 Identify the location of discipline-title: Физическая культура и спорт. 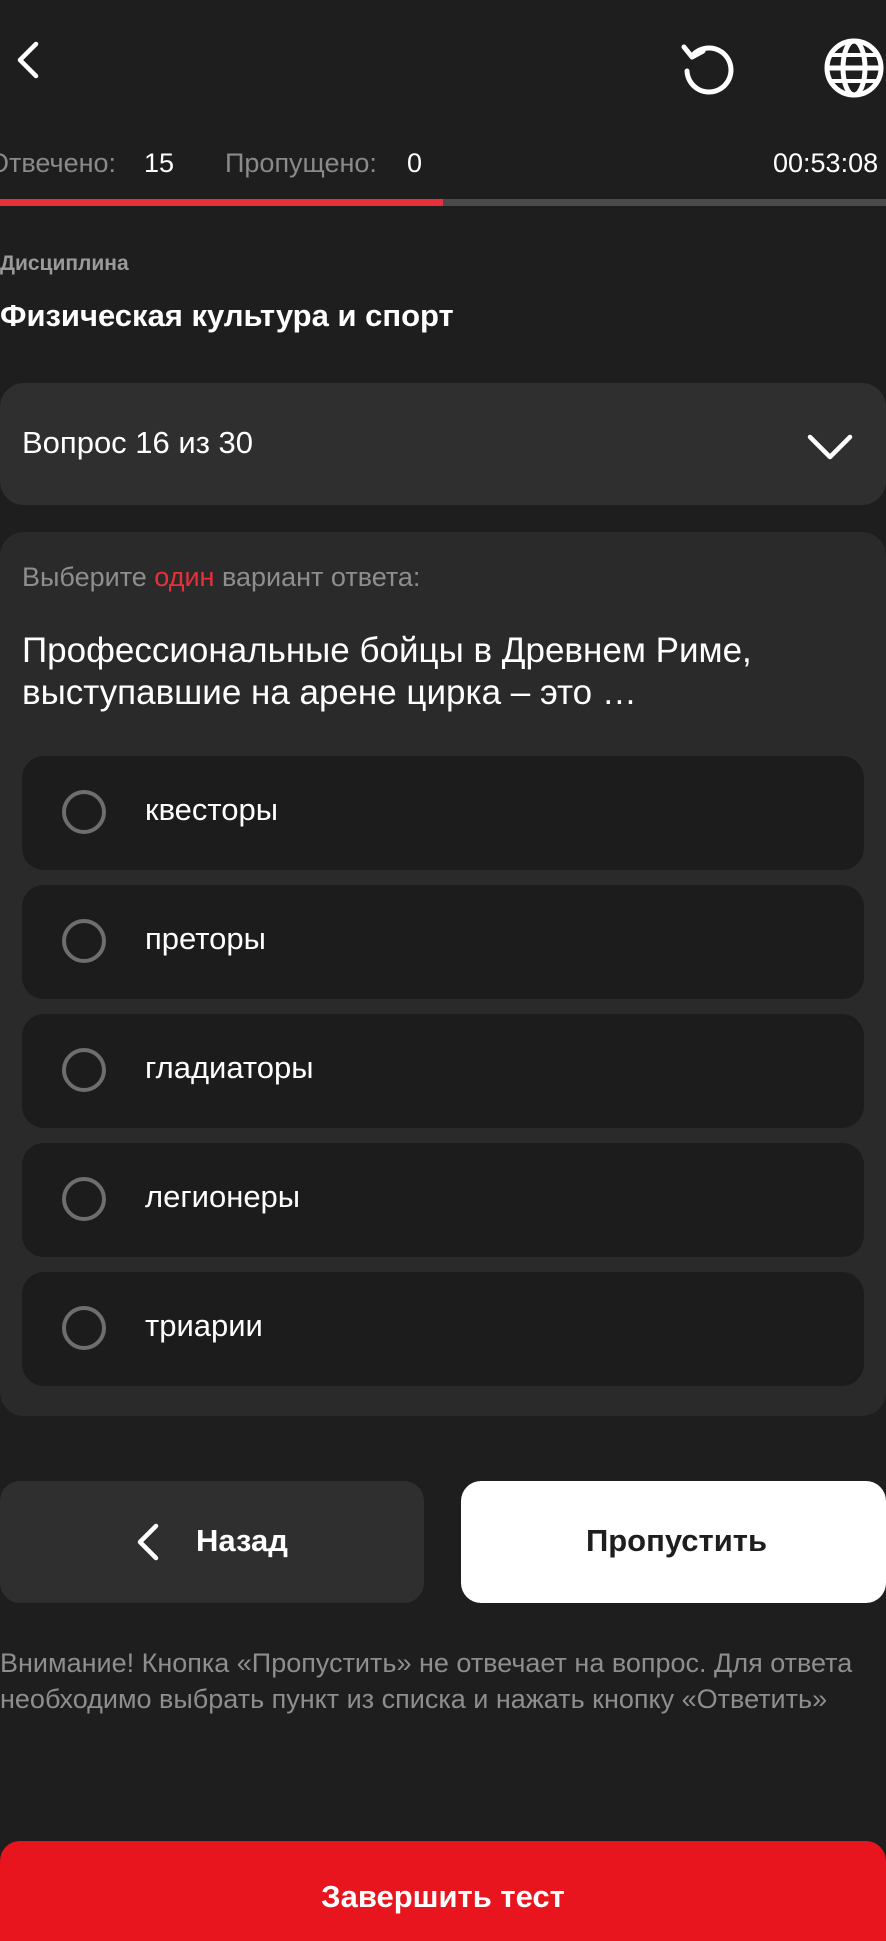
(227, 315).